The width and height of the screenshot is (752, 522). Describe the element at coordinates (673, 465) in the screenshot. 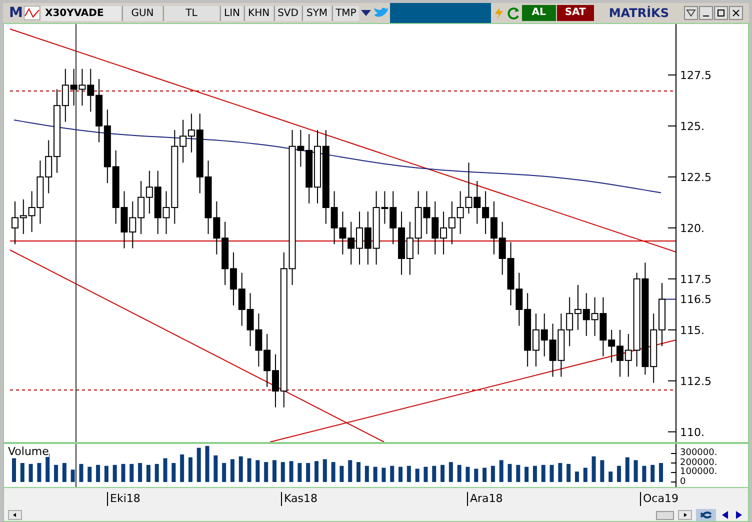

I see `volume-axis` at that location.